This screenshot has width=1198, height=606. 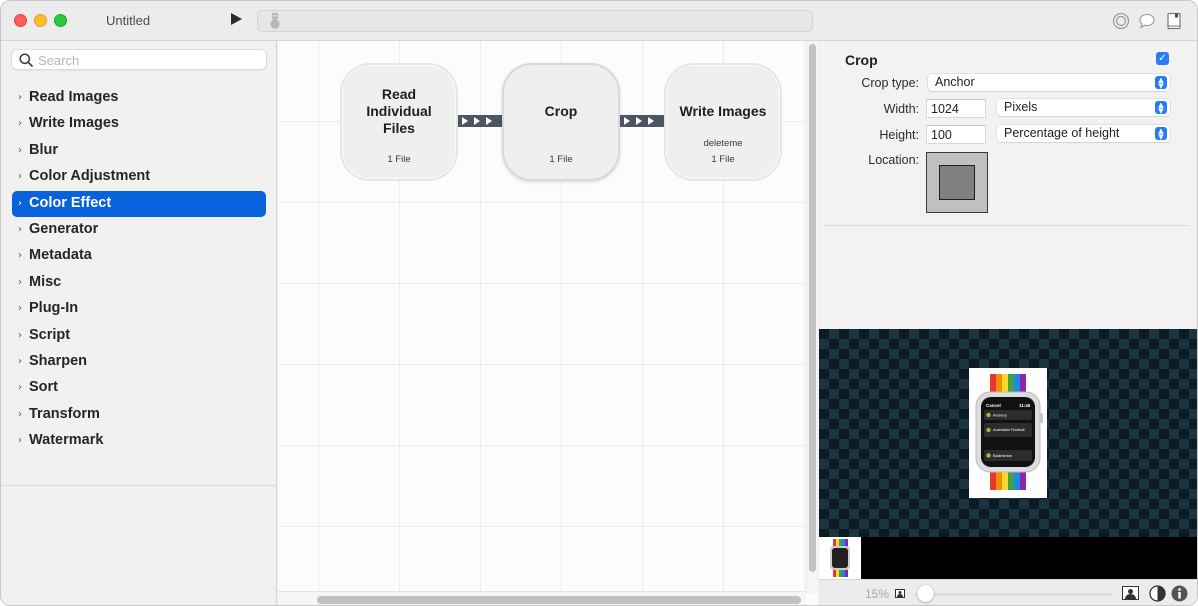 I want to click on sidebar-item-label: Transform, so click(x=64, y=413).